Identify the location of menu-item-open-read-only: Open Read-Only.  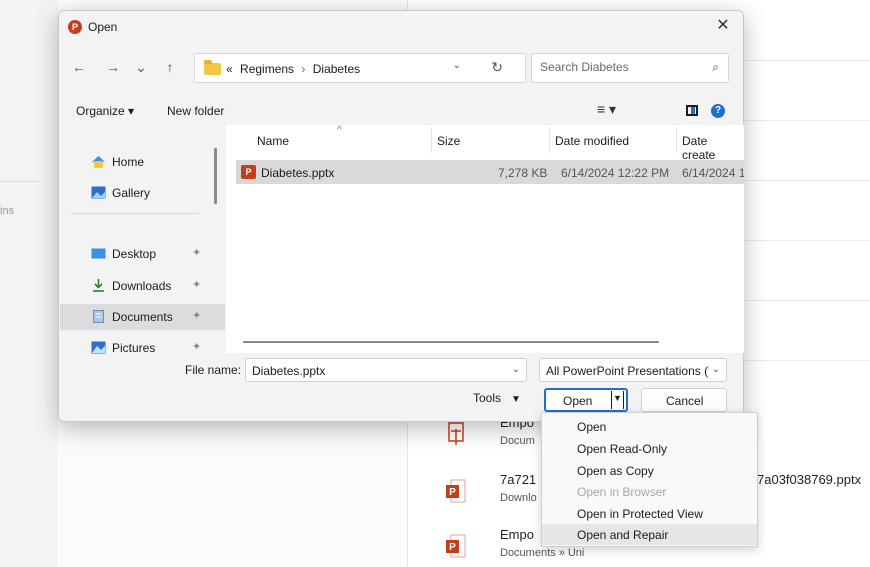
(649, 448).